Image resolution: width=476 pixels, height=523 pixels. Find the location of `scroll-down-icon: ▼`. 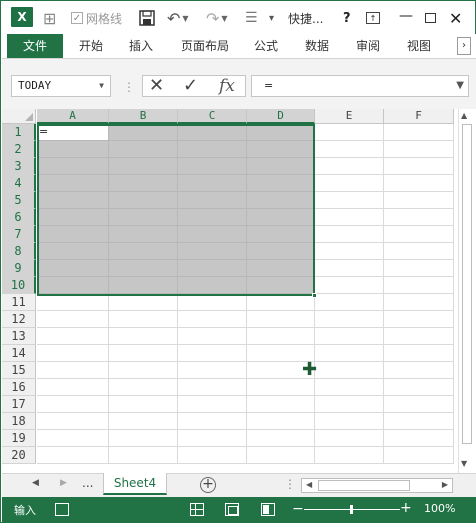

scroll-down-icon: ▼ is located at coordinates (464, 463).